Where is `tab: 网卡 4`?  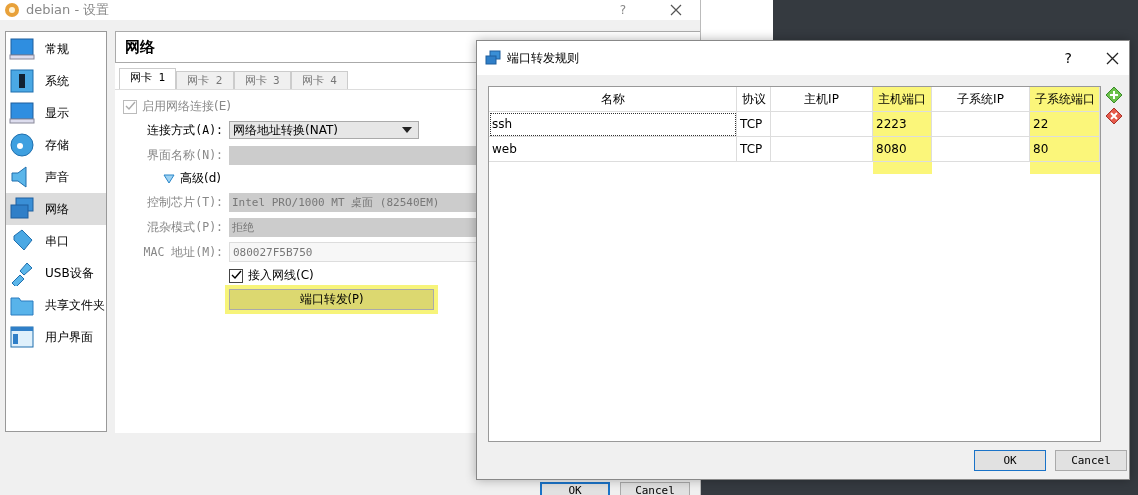
tab: 网卡 4 is located at coordinates (319, 80).